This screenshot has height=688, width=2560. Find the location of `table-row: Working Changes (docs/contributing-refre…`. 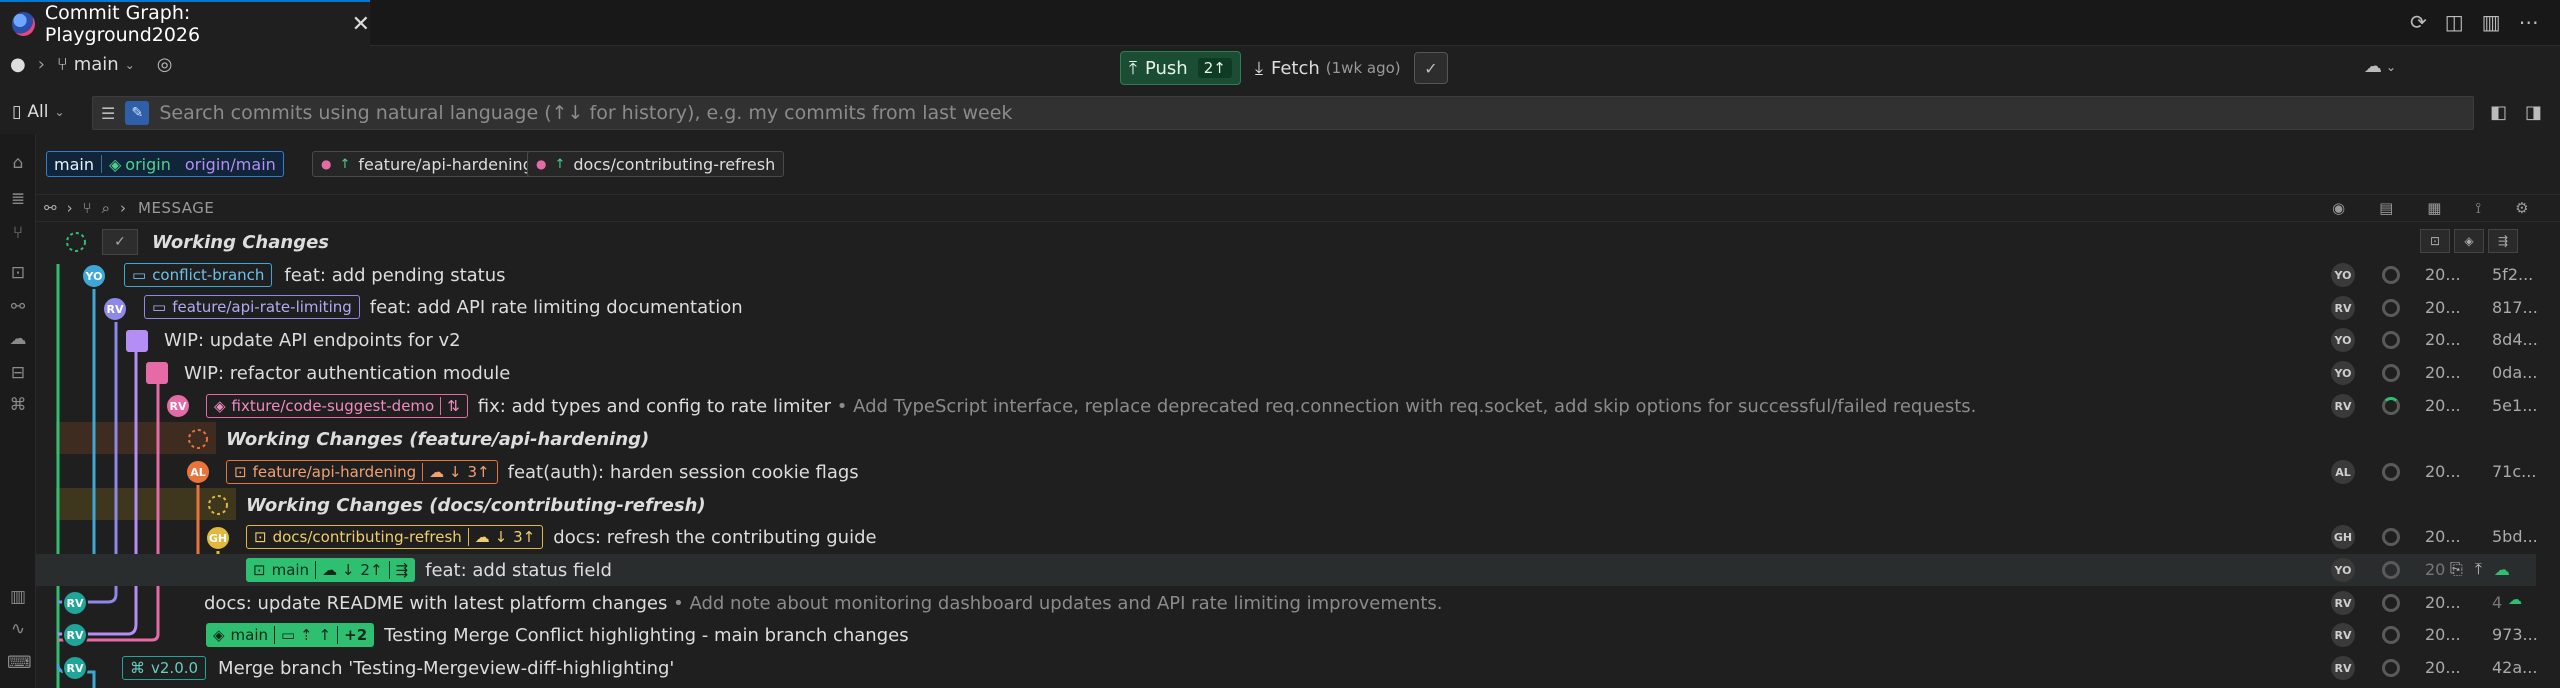

table-row: Working Changes (docs/contributing-refre… is located at coordinates (1286, 505).